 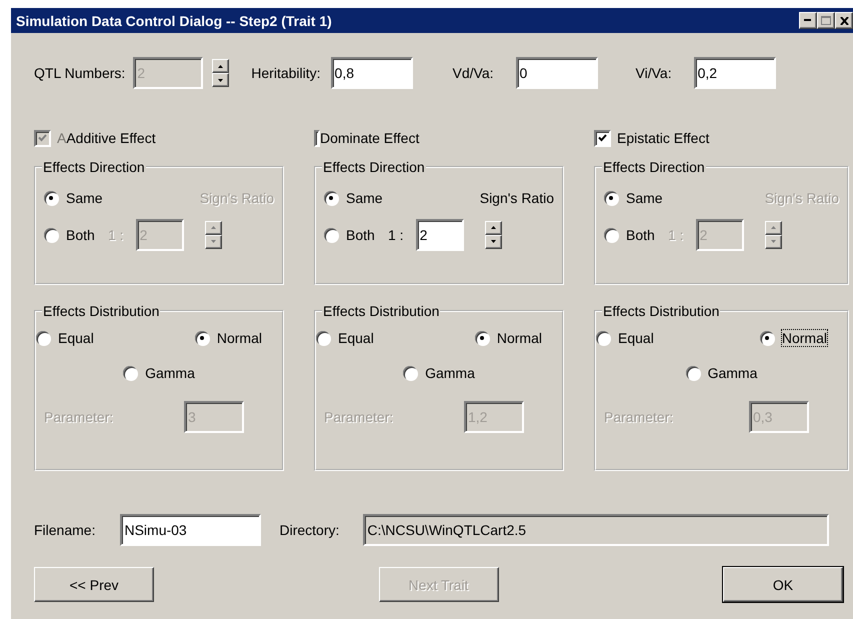 I want to click on dialog-button: << Prev, so click(x=94, y=584).